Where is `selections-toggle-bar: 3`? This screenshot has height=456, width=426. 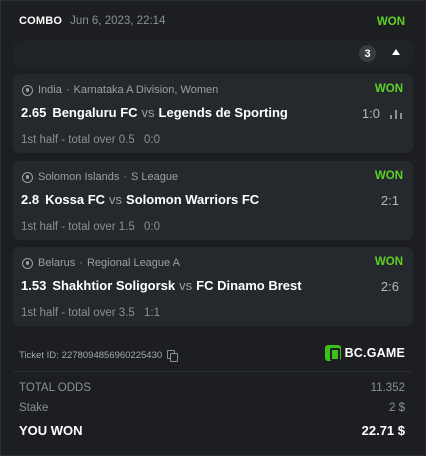
selections-toggle-bar: 3 is located at coordinates (213, 54).